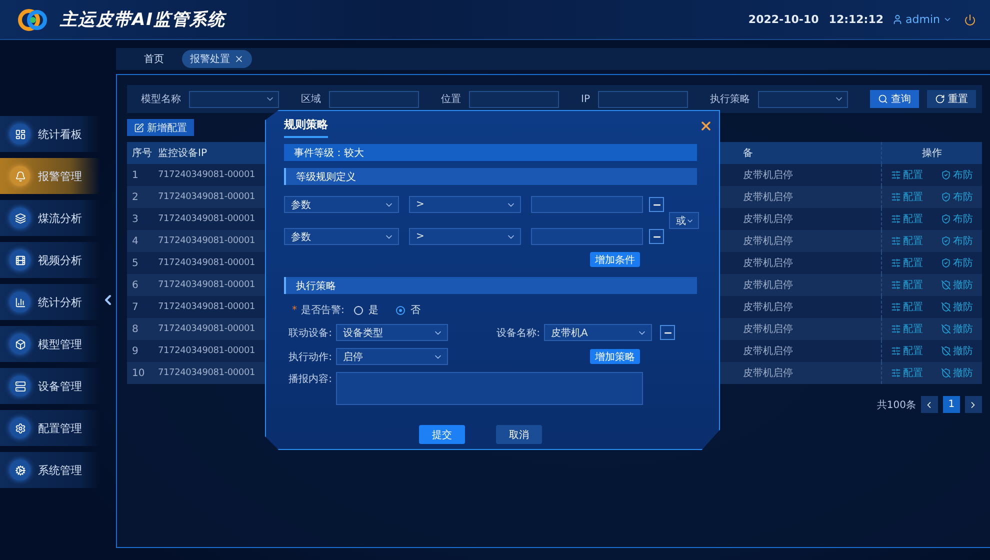 The image size is (990, 560). I want to click on search-button: 查询, so click(894, 99).